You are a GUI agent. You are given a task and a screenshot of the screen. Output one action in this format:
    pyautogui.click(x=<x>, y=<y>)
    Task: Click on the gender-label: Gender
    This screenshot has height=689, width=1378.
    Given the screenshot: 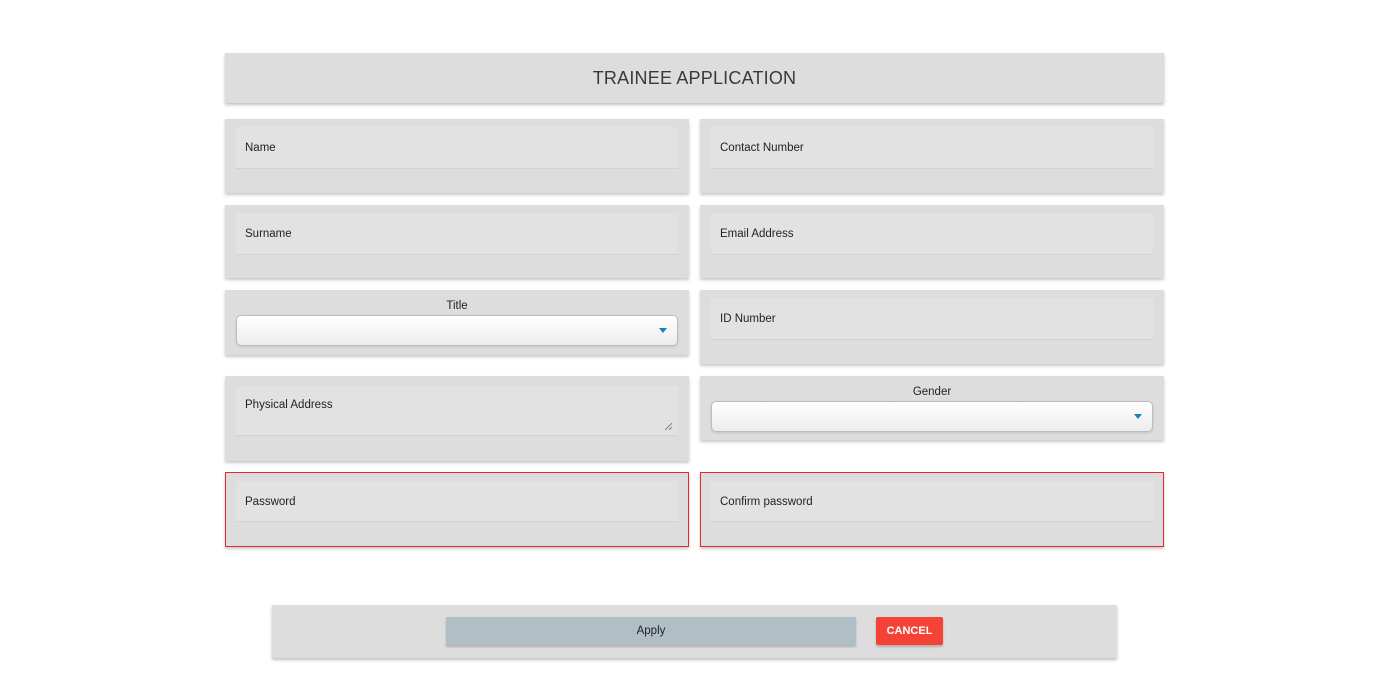 What is the action you would take?
    pyautogui.click(x=932, y=392)
    